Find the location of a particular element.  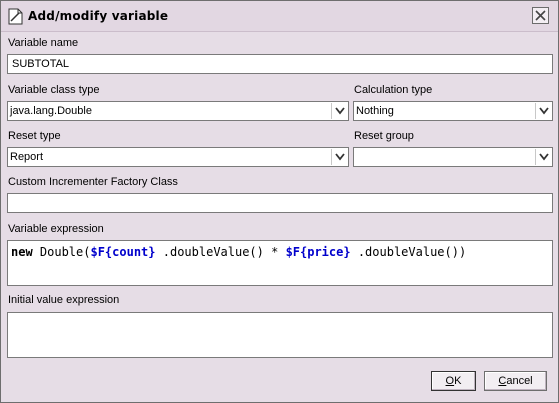

field-reference-count: $F{count} is located at coordinates (123, 252).